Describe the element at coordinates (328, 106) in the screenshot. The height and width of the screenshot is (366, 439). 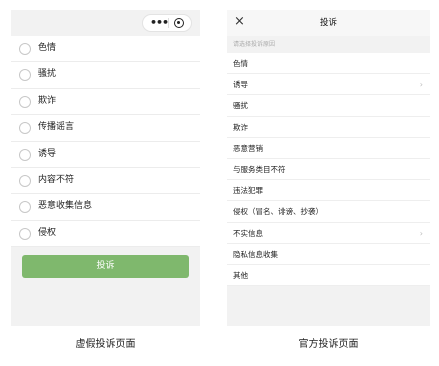
I see `list-item: 骚扰` at that location.